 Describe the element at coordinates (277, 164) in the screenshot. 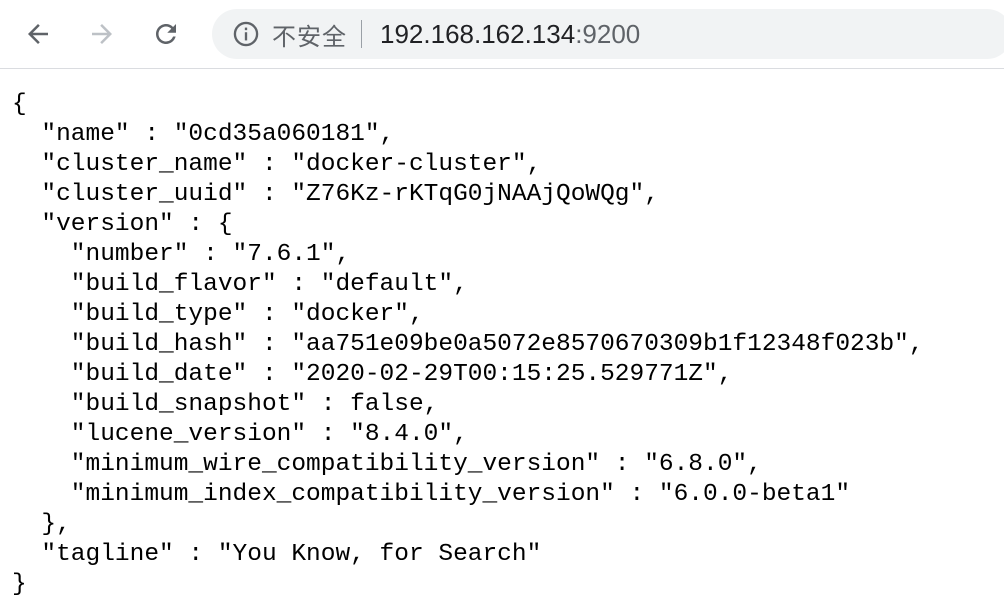

I see `json-line: "cluster_name" : "docker-cluster",` at that location.